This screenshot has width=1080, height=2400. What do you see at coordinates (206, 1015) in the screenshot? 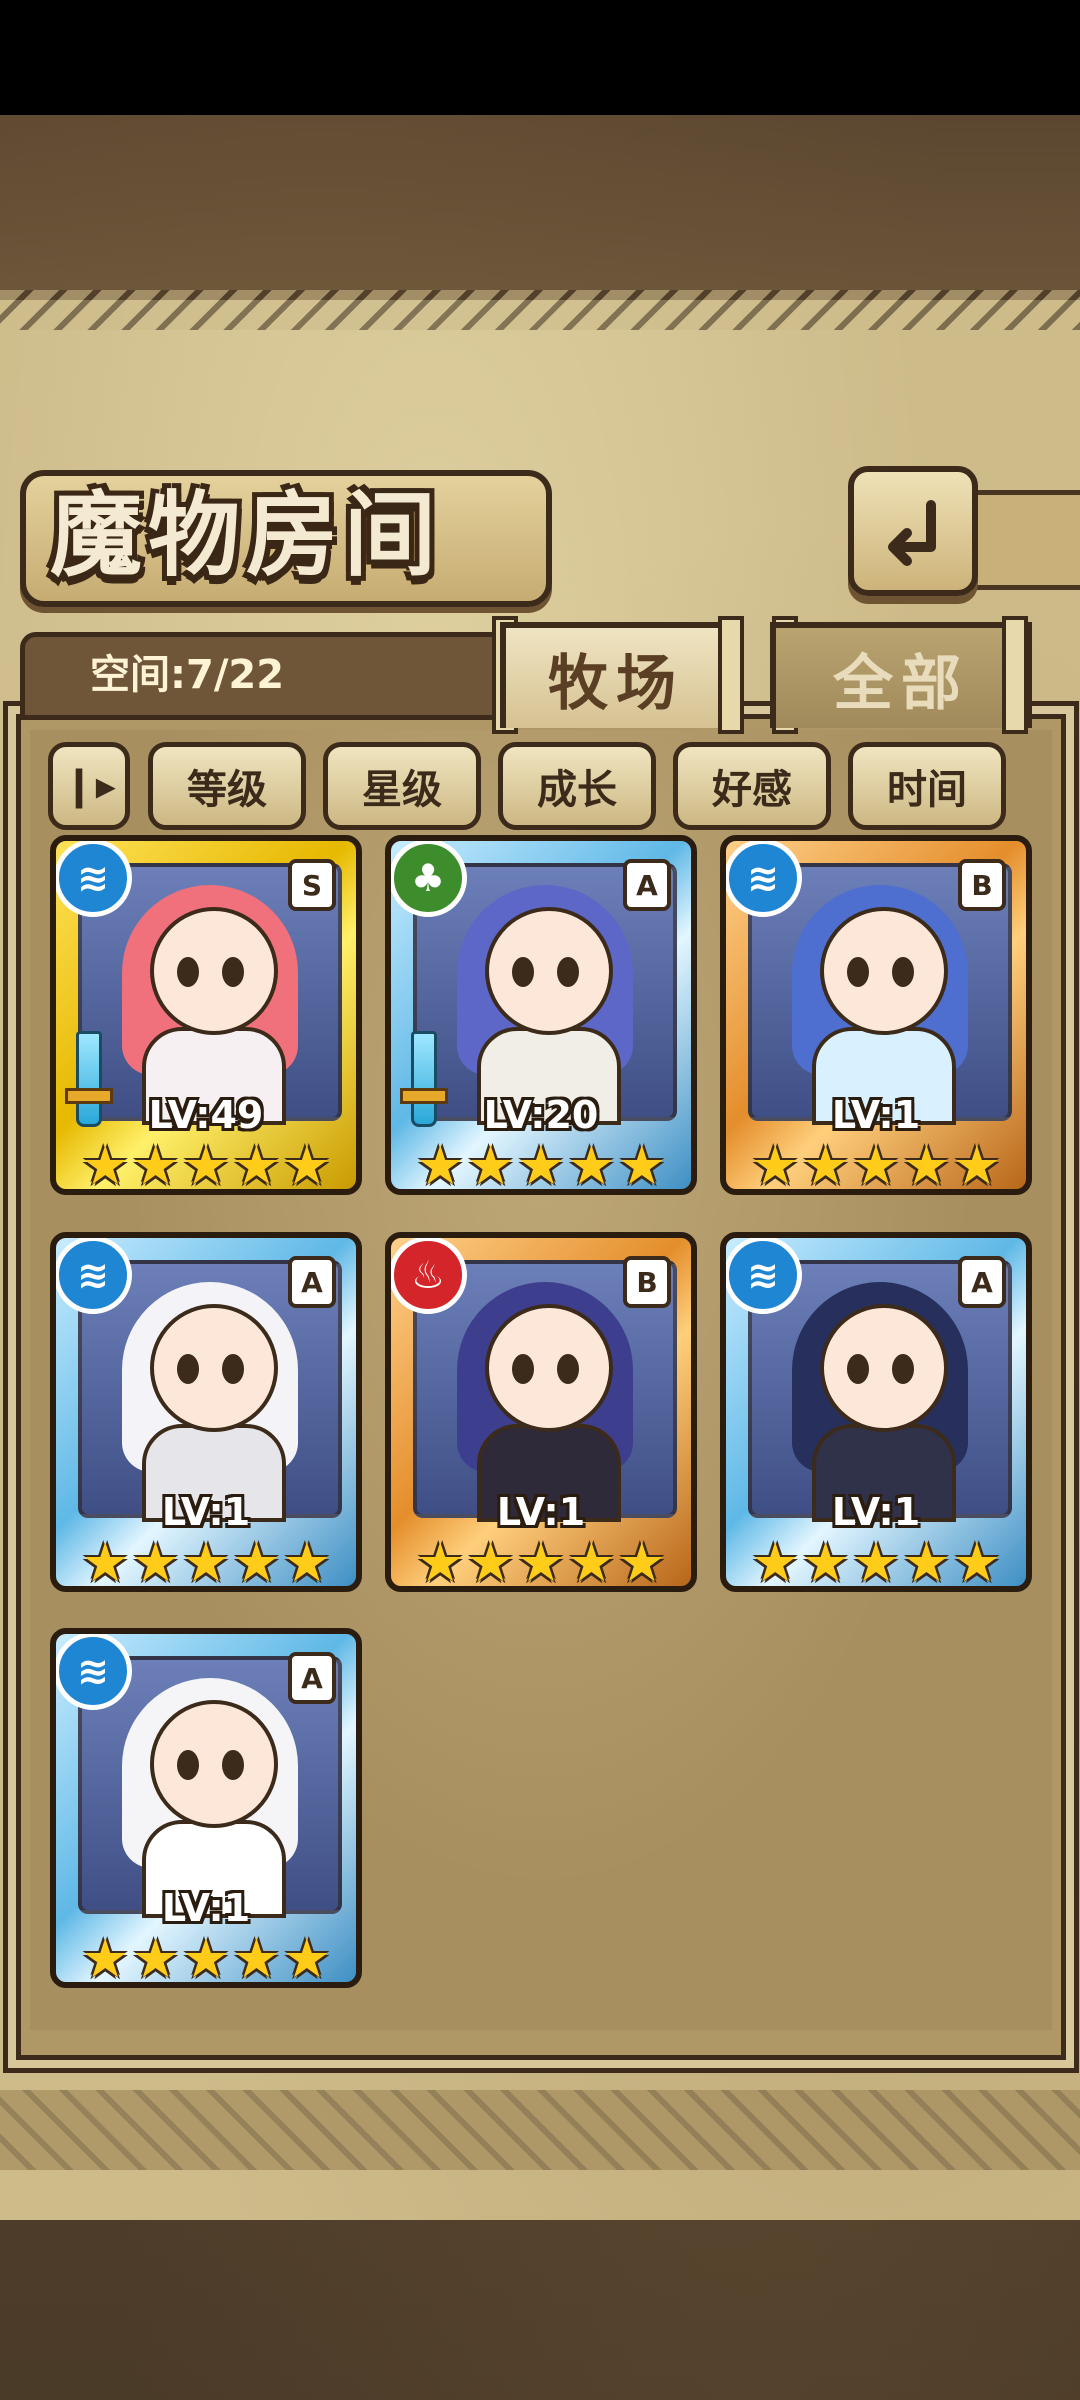
I see `monster-card: ≋ S LV:49 ★ ★ ★ ★ ★` at bounding box center [206, 1015].